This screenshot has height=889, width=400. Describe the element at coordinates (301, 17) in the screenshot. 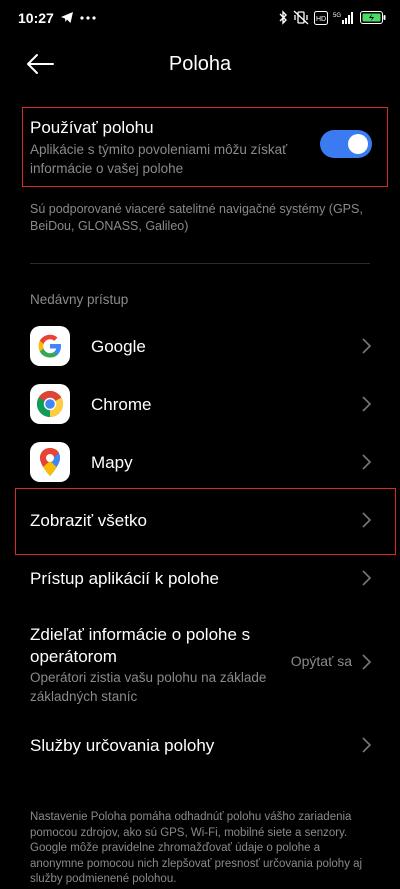

I see `vibrate-off-icon` at that location.